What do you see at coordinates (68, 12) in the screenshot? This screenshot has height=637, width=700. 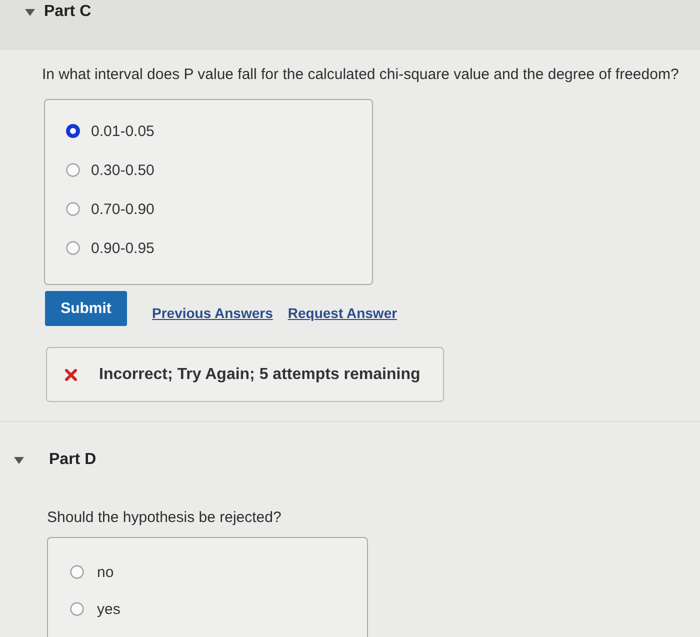 I see `part-title: Part C` at bounding box center [68, 12].